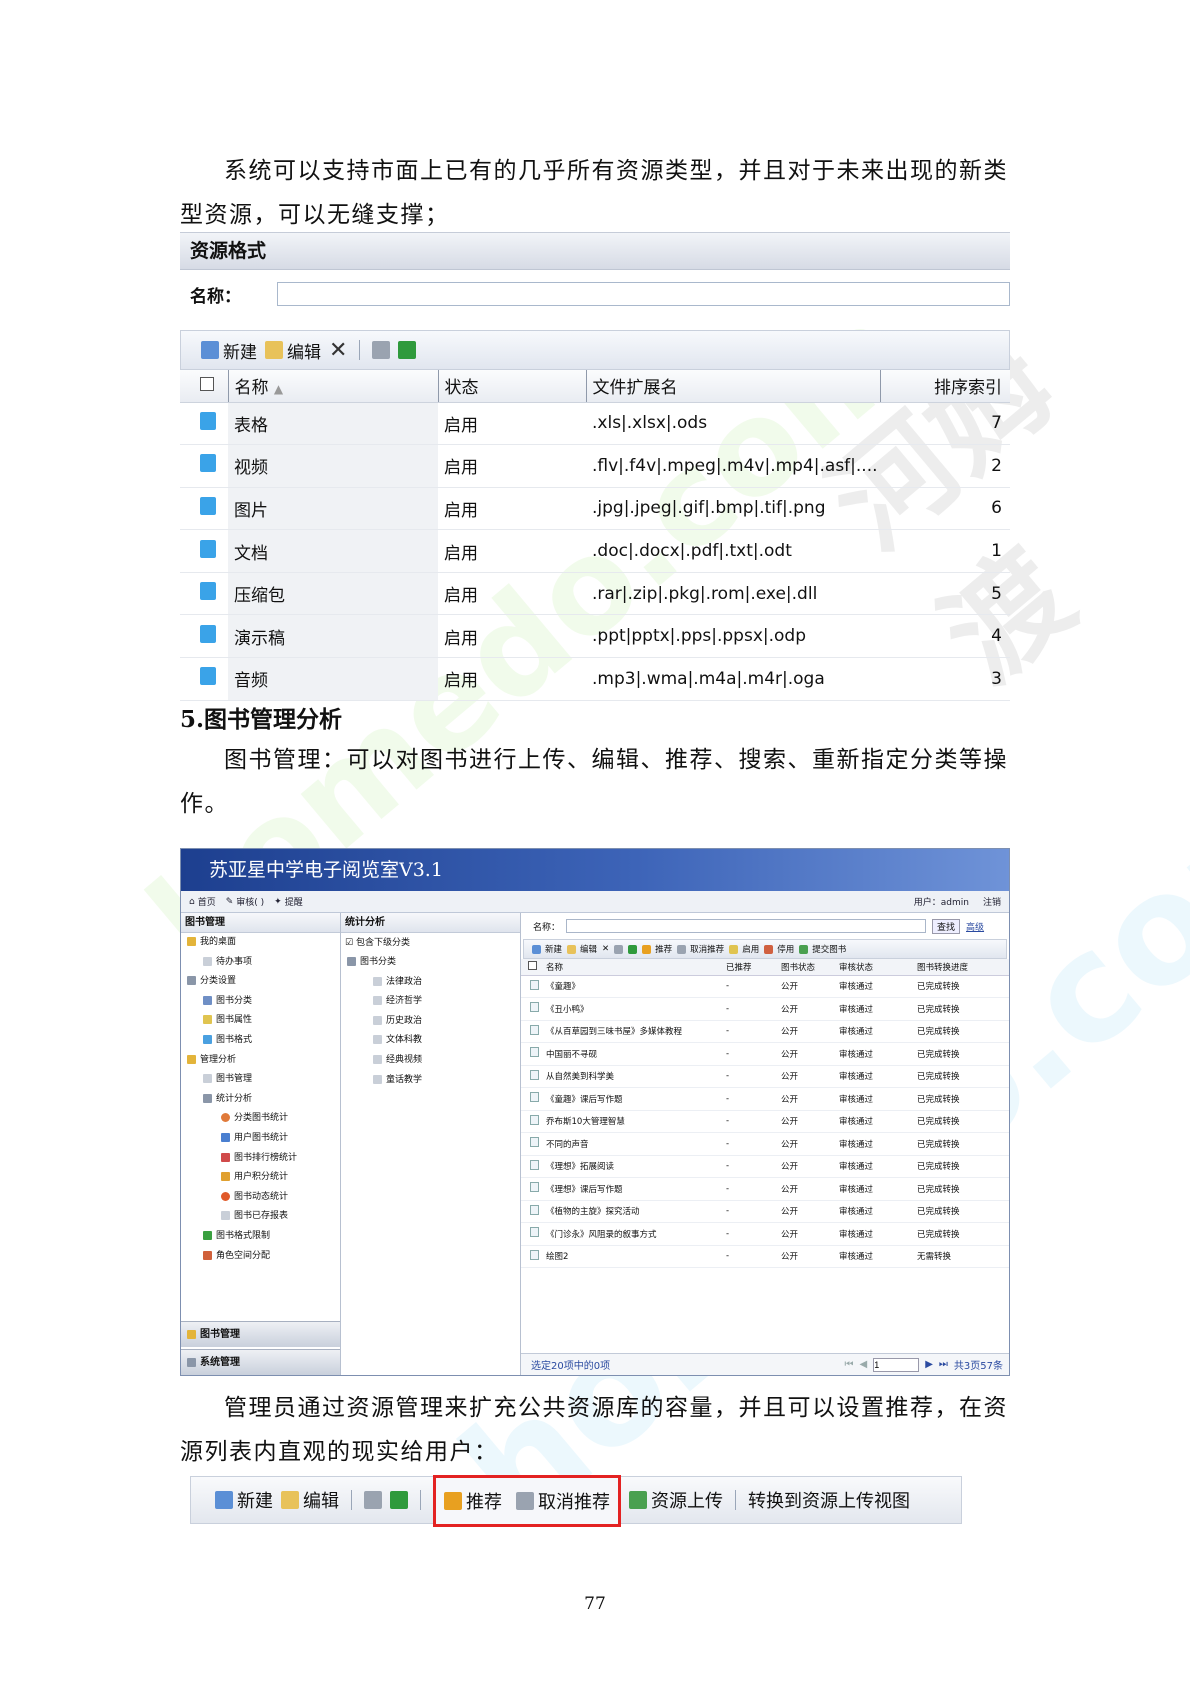 Image resolution: width=1190 pixels, height=1684 pixels. Describe the element at coordinates (595, 902) in the screenshot. I see `app-nav-bar: ⌂ 首页 ✎ 审核( ) ✦ 提醒 用户：admin 注销` at that location.